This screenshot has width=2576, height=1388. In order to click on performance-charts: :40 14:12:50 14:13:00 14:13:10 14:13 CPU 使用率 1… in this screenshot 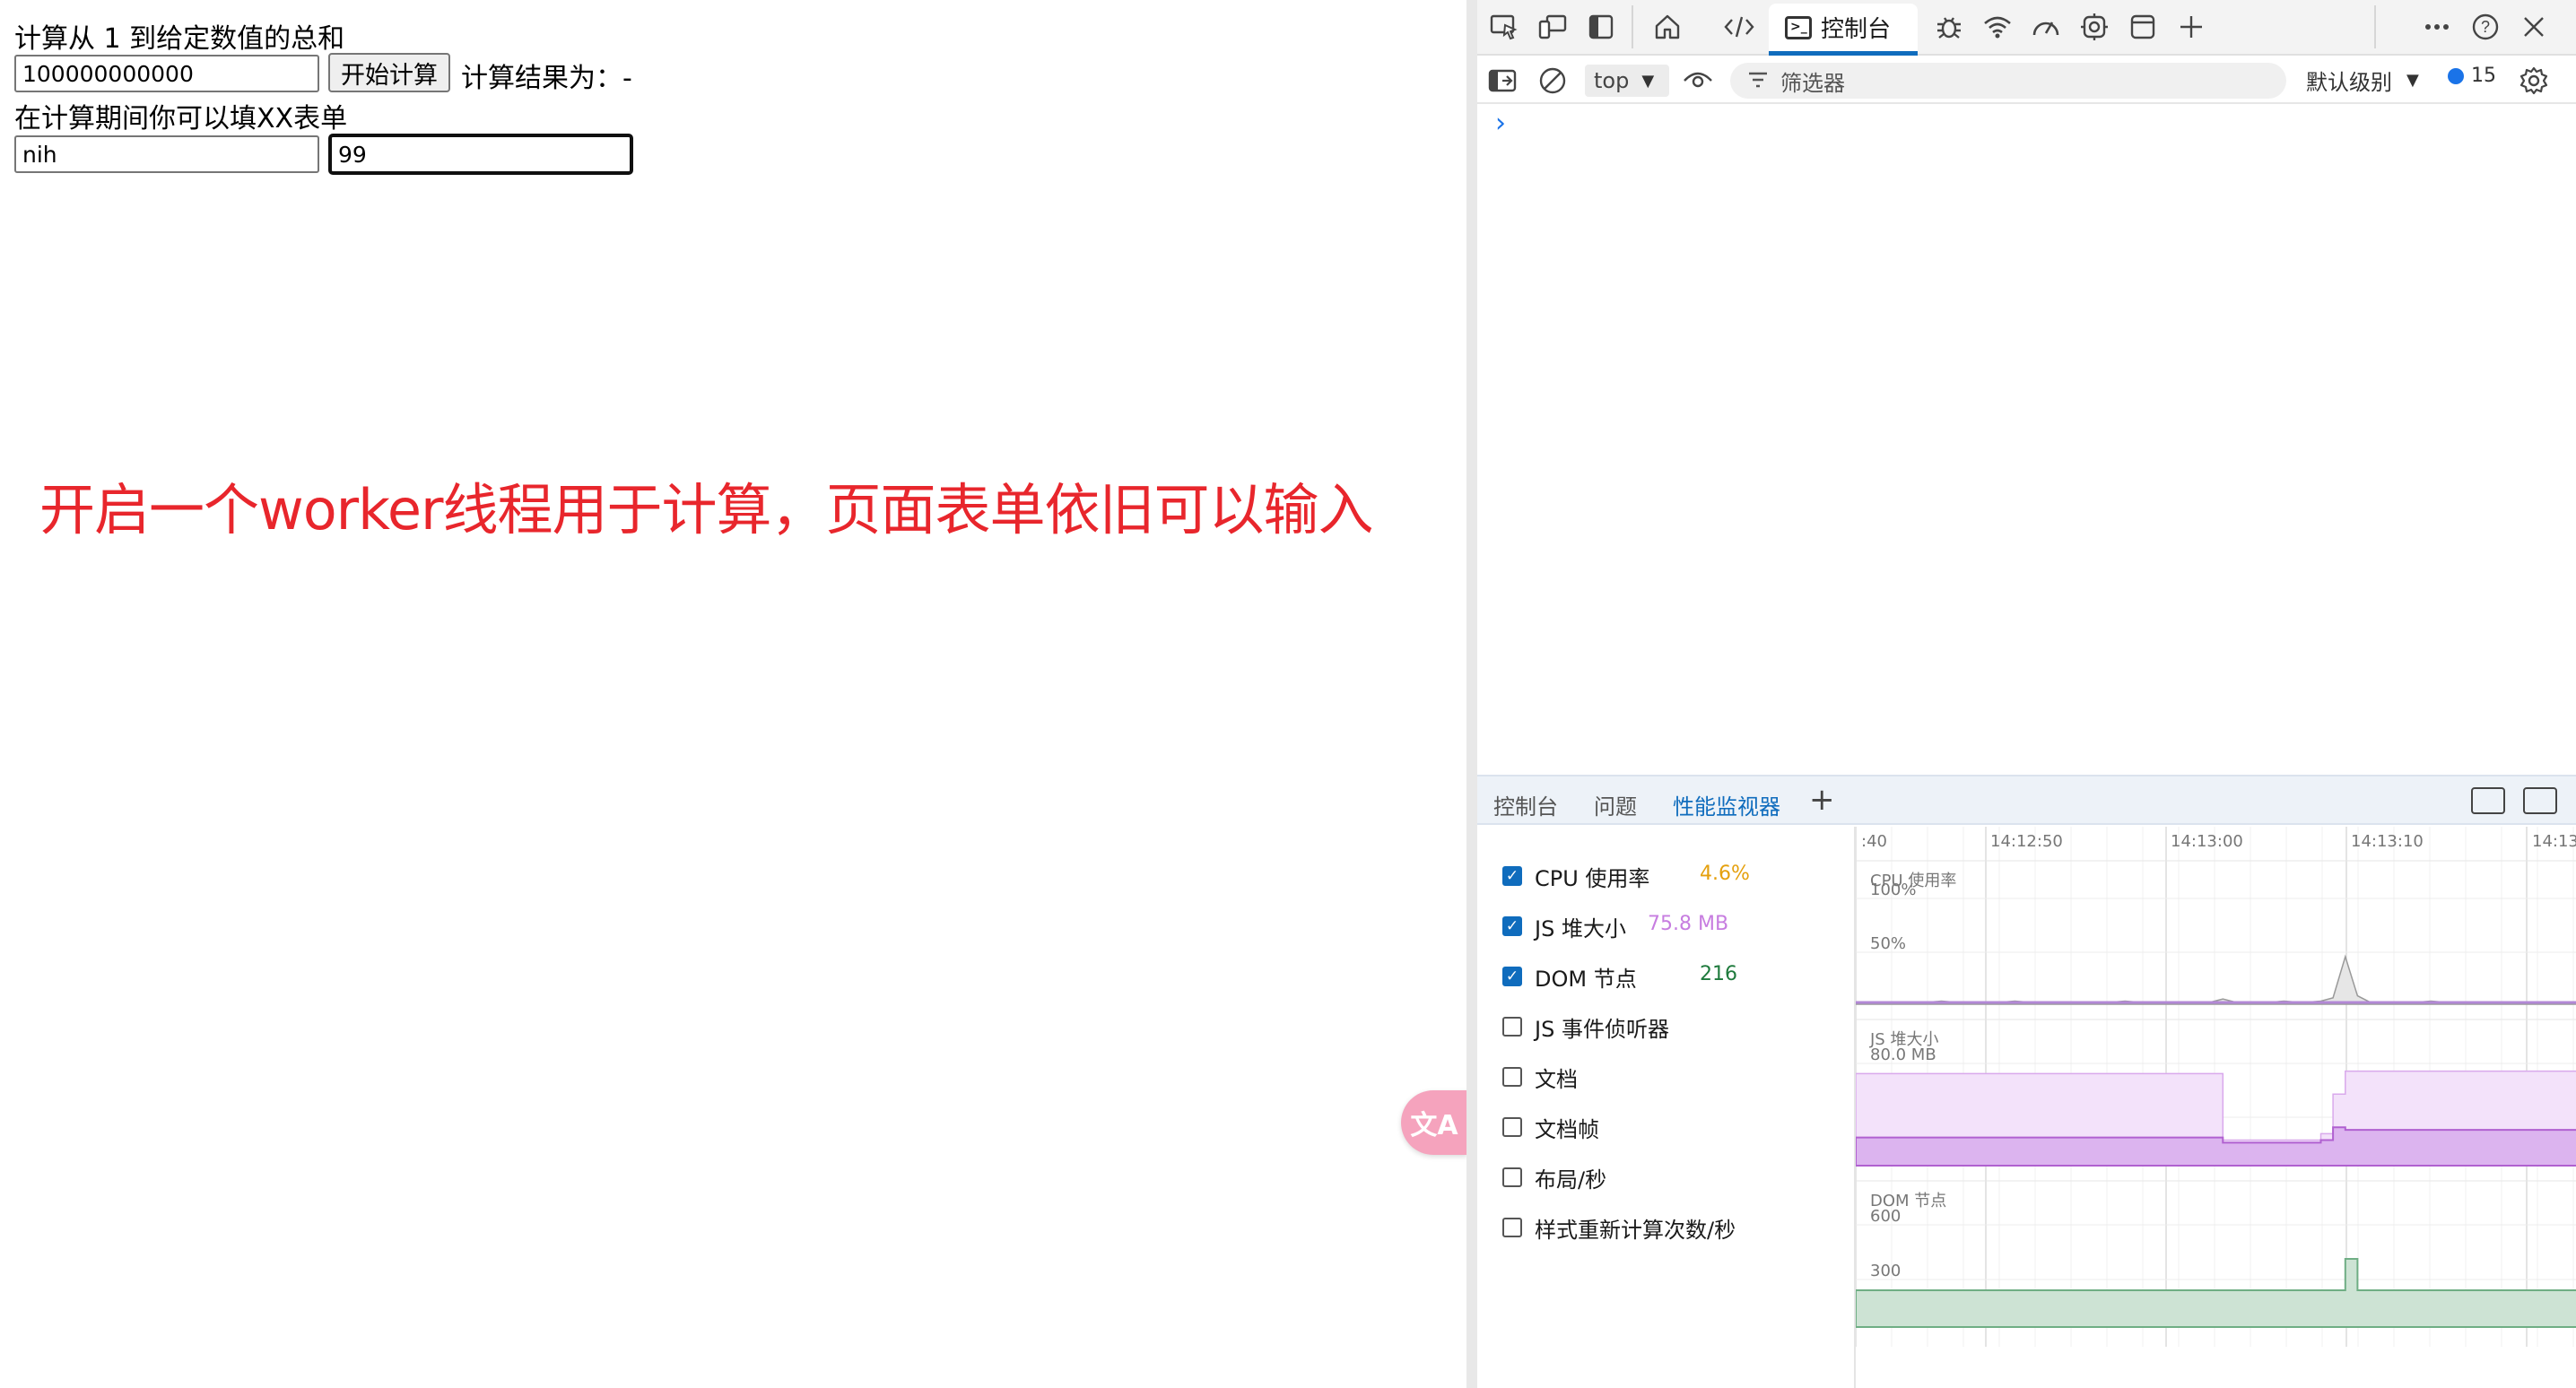, I will do `click(2215, 1107)`.